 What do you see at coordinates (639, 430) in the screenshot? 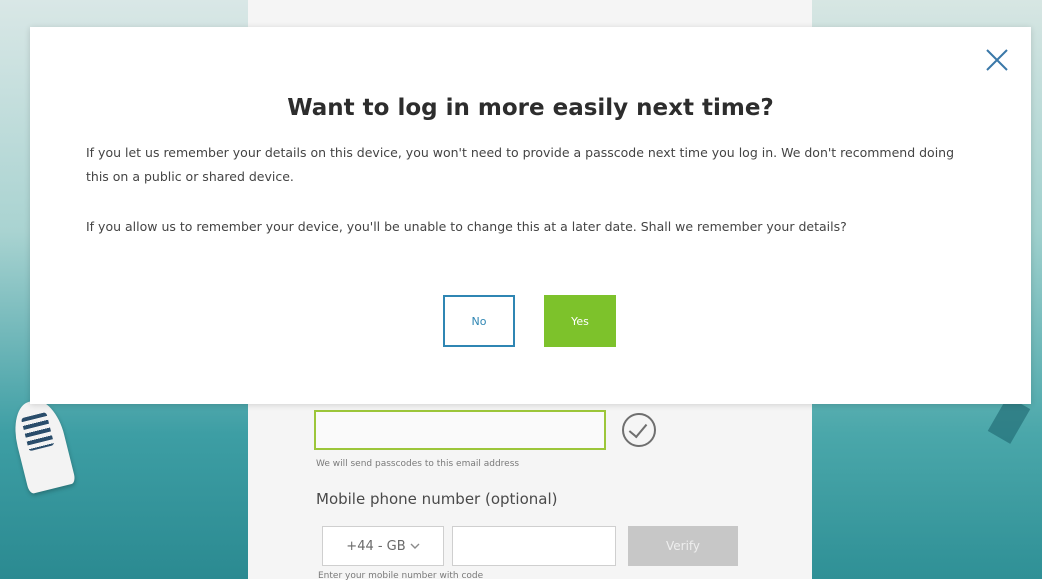
I see `check-icon` at bounding box center [639, 430].